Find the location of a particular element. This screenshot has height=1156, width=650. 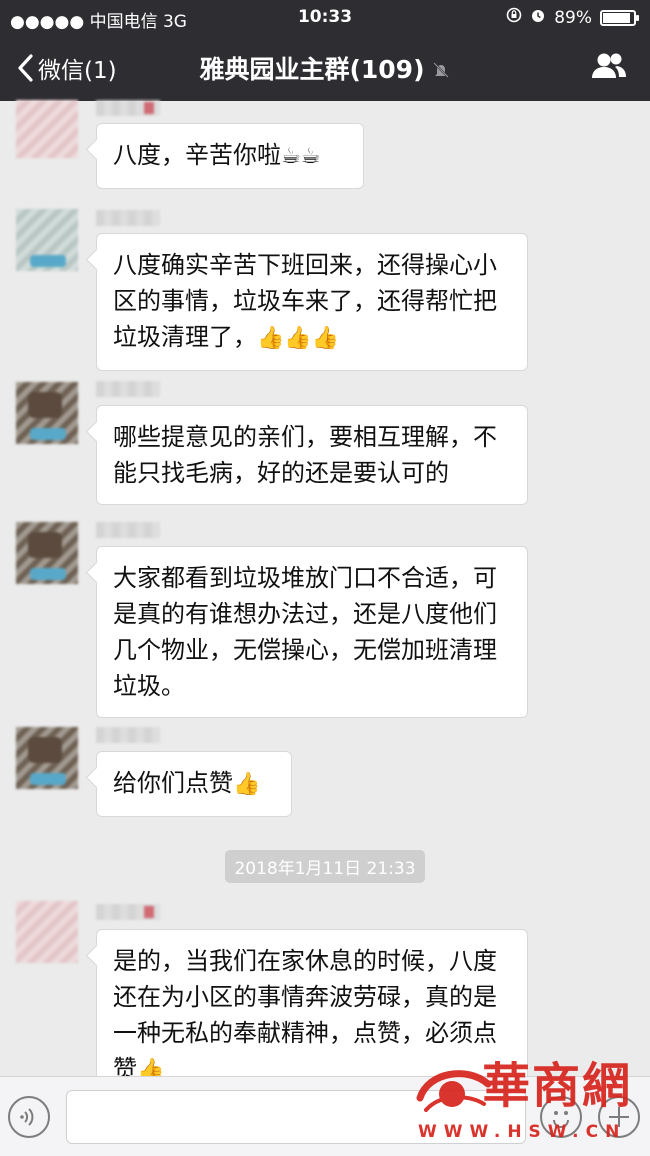

nav-bar: 微信(1) 雅典园业主群(109) is located at coordinates (325, 67).